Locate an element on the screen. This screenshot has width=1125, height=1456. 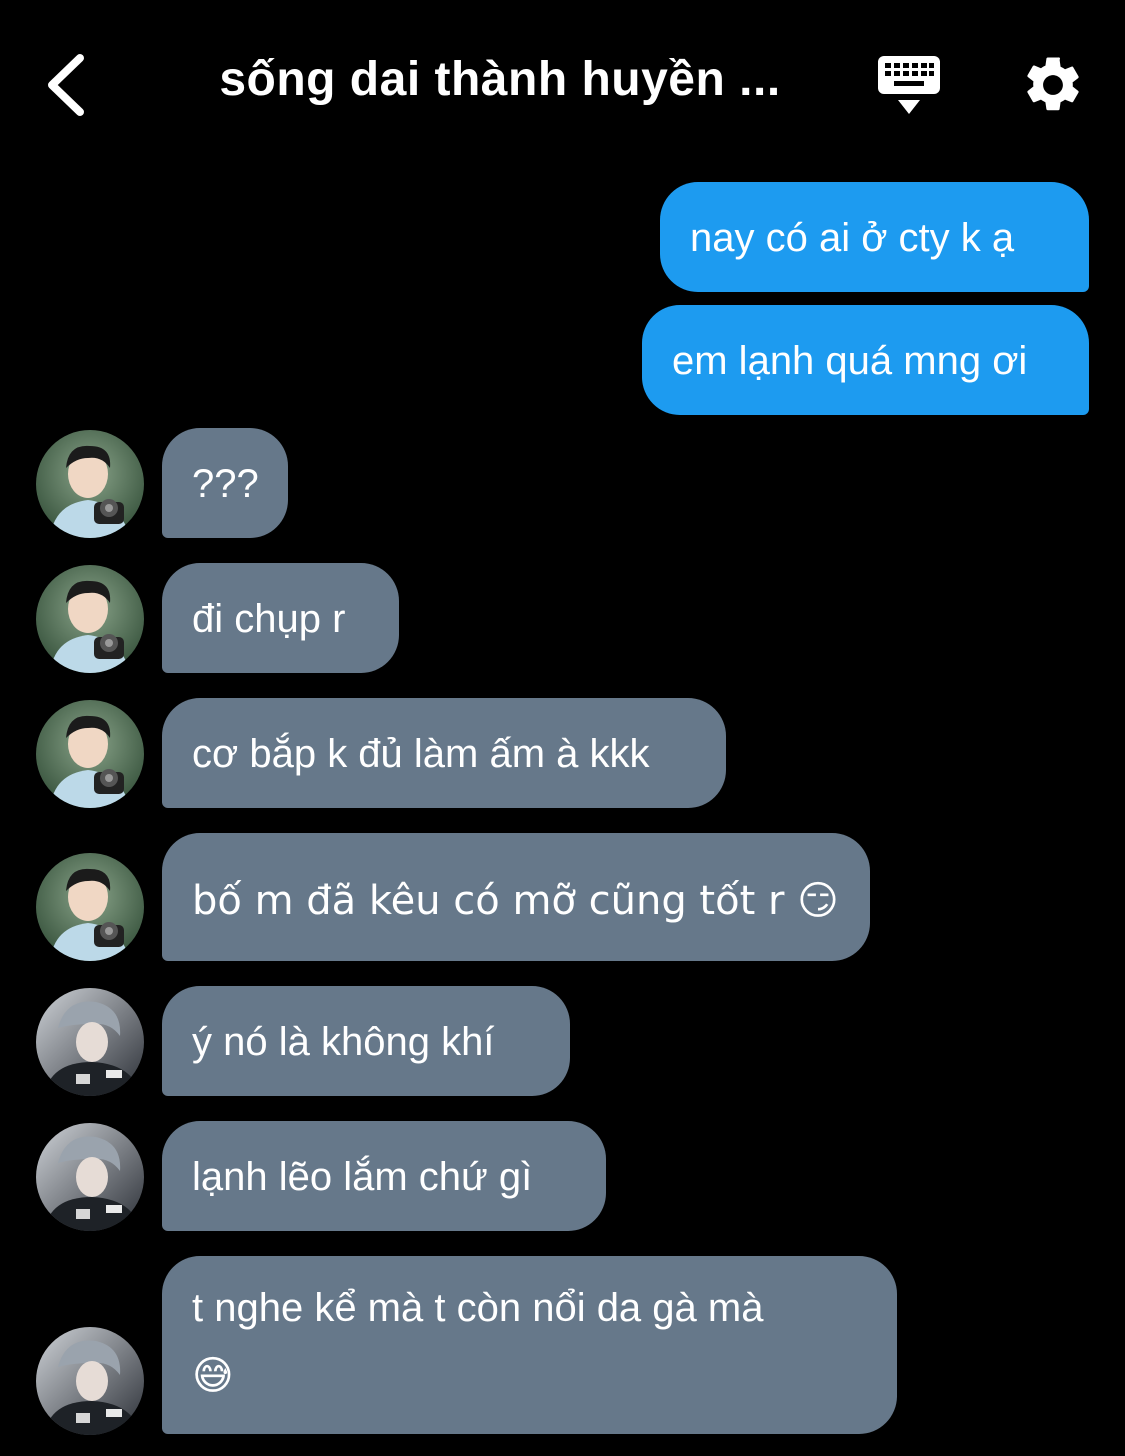
message-text: bố m đã kêu có mỡ cũng tốt r 😏 is located at coordinates (515, 901).